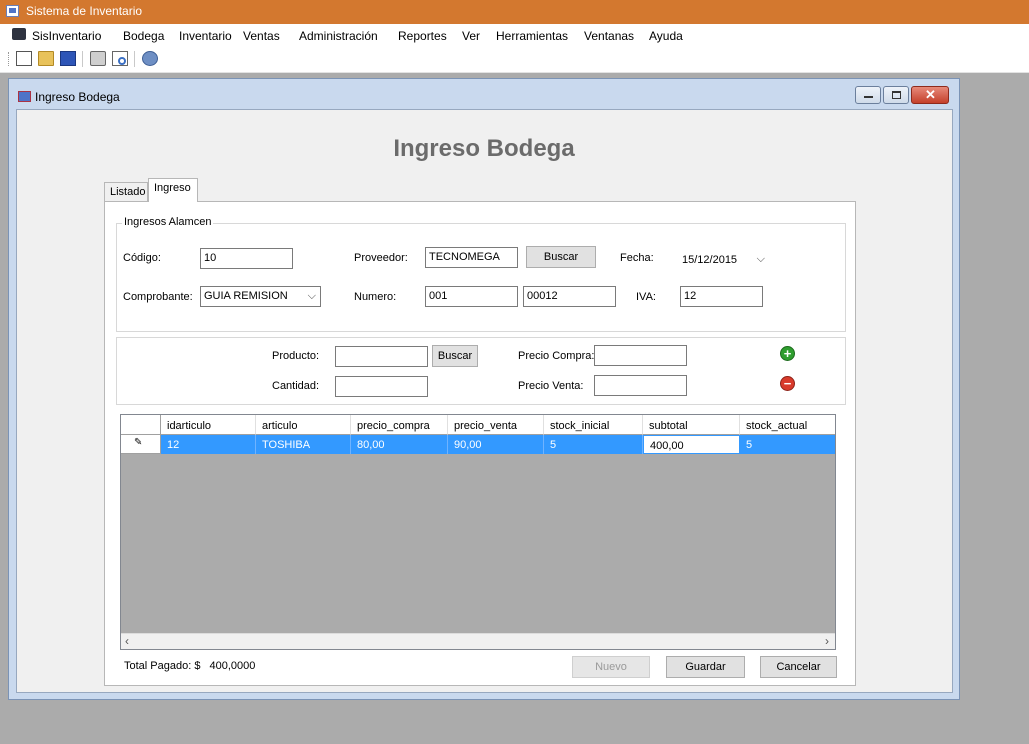 This screenshot has width=1029, height=744. What do you see at coordinates (637, 258) in the screenshot?
I see `fecha-label: Fecha:` at bounding box center [637, 258].